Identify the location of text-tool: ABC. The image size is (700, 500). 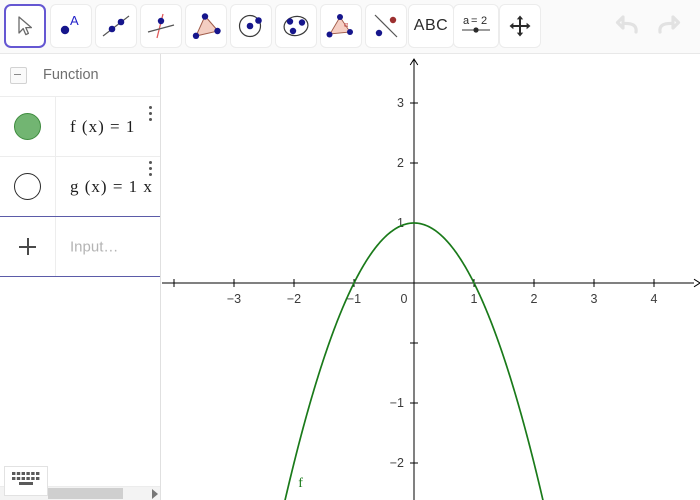
(431, 26).